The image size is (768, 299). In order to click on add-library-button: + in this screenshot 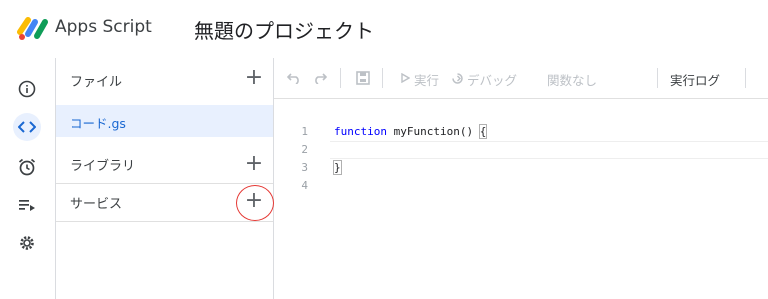, I will do `click(254, 164)`.